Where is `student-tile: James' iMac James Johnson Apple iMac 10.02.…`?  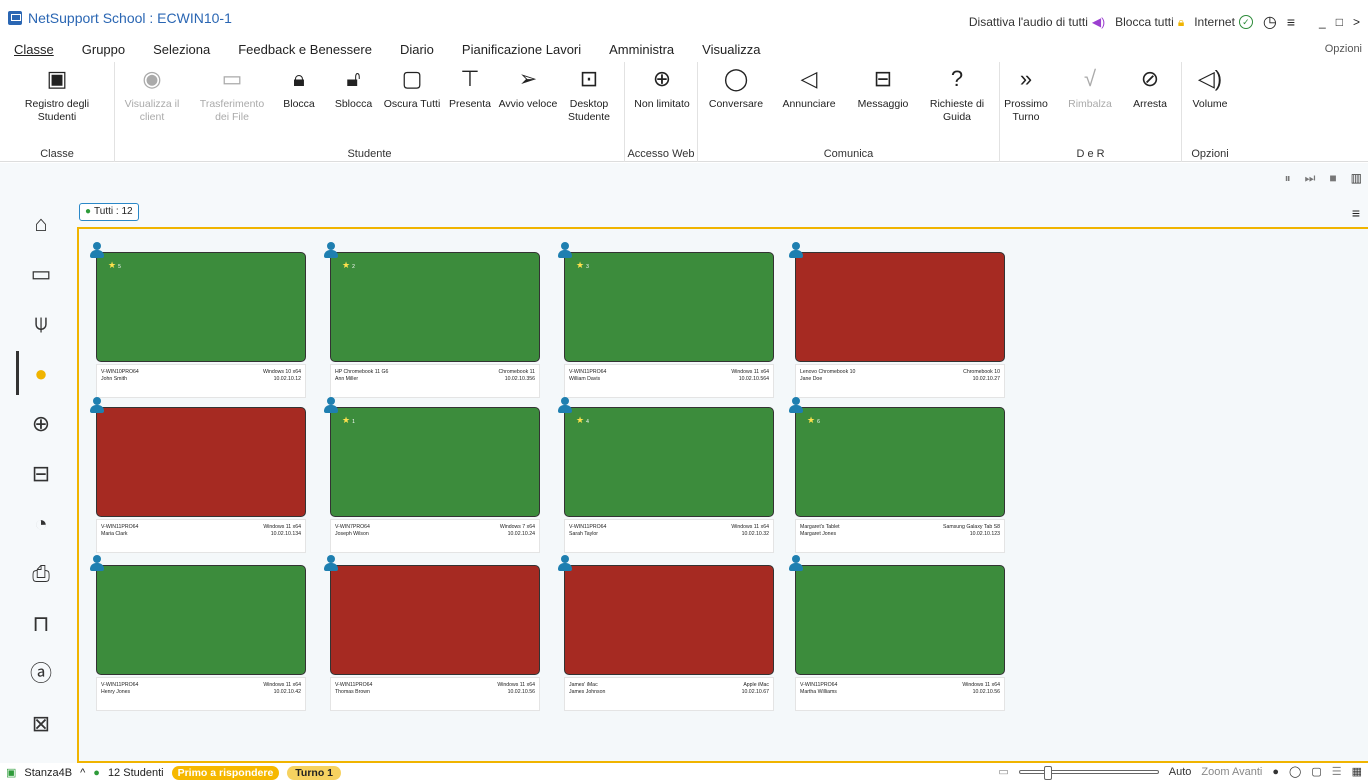
student-tile: James' iMac James Johnson Apple iMac 10.02.… is located at coordinates (666, 635).